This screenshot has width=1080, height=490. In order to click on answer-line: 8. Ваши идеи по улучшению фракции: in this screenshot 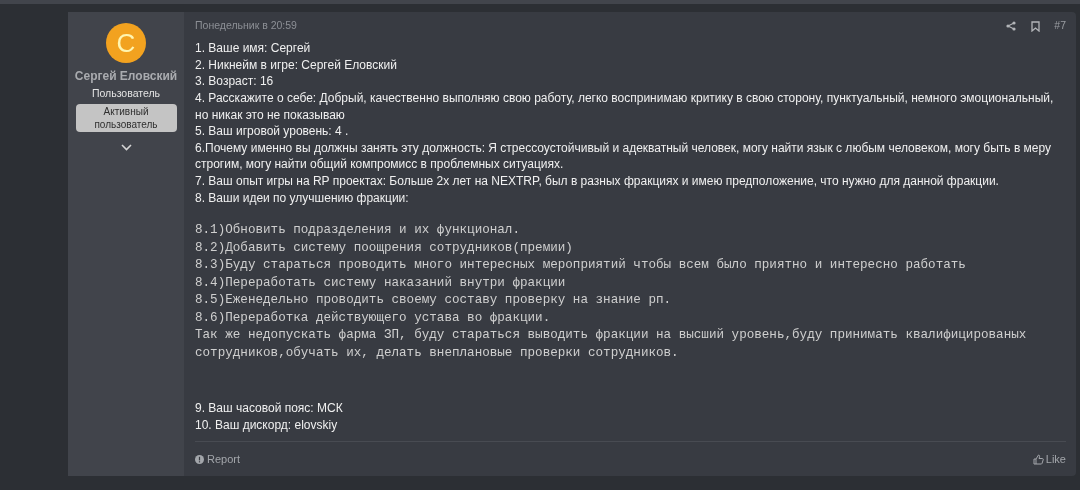, I will do `click(302, 198)`.